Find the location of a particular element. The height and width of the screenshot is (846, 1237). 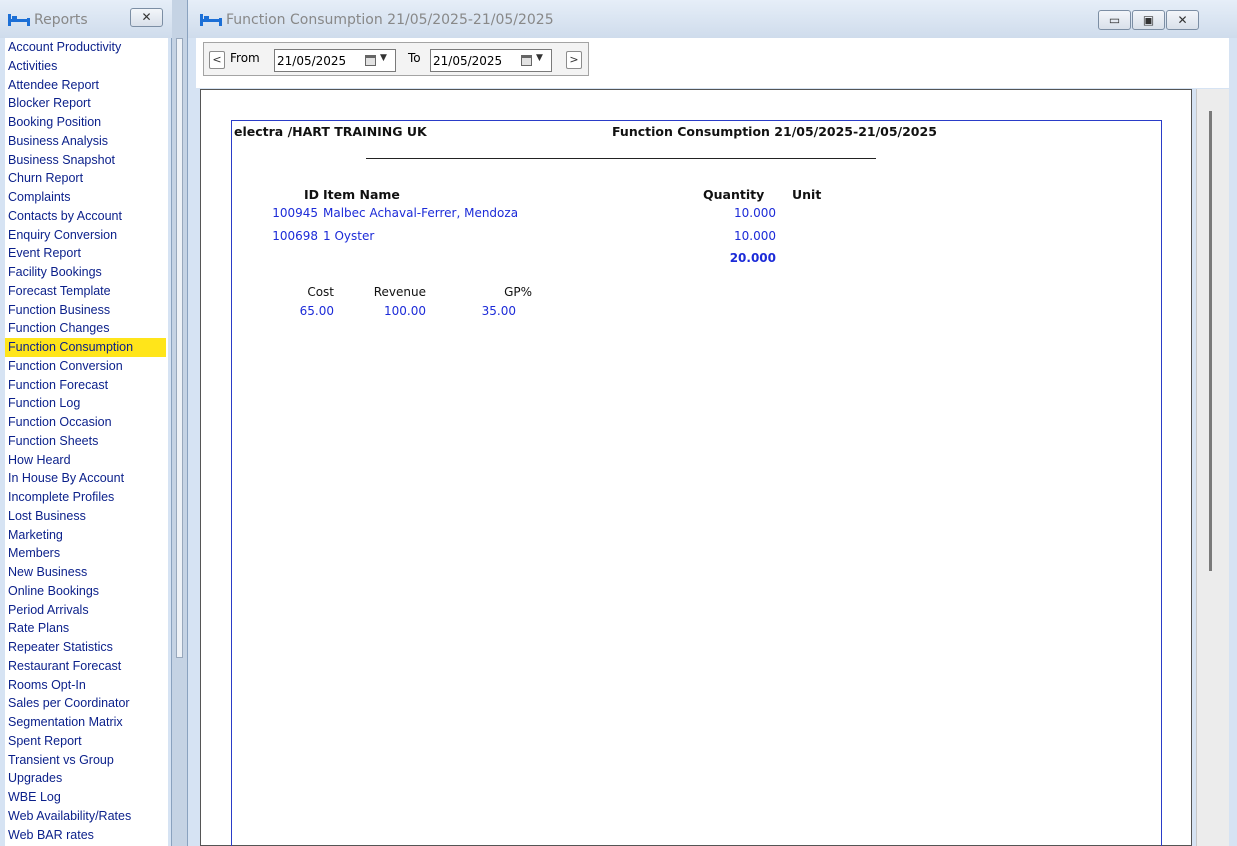

list-item: Function Occasion is located at coordinates (86, 422).